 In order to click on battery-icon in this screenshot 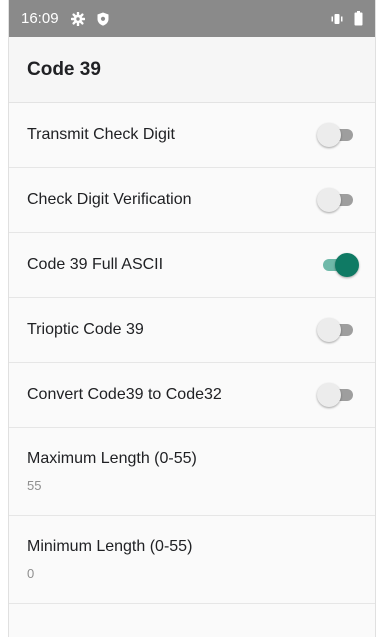, I will do `click(358, 18)`.